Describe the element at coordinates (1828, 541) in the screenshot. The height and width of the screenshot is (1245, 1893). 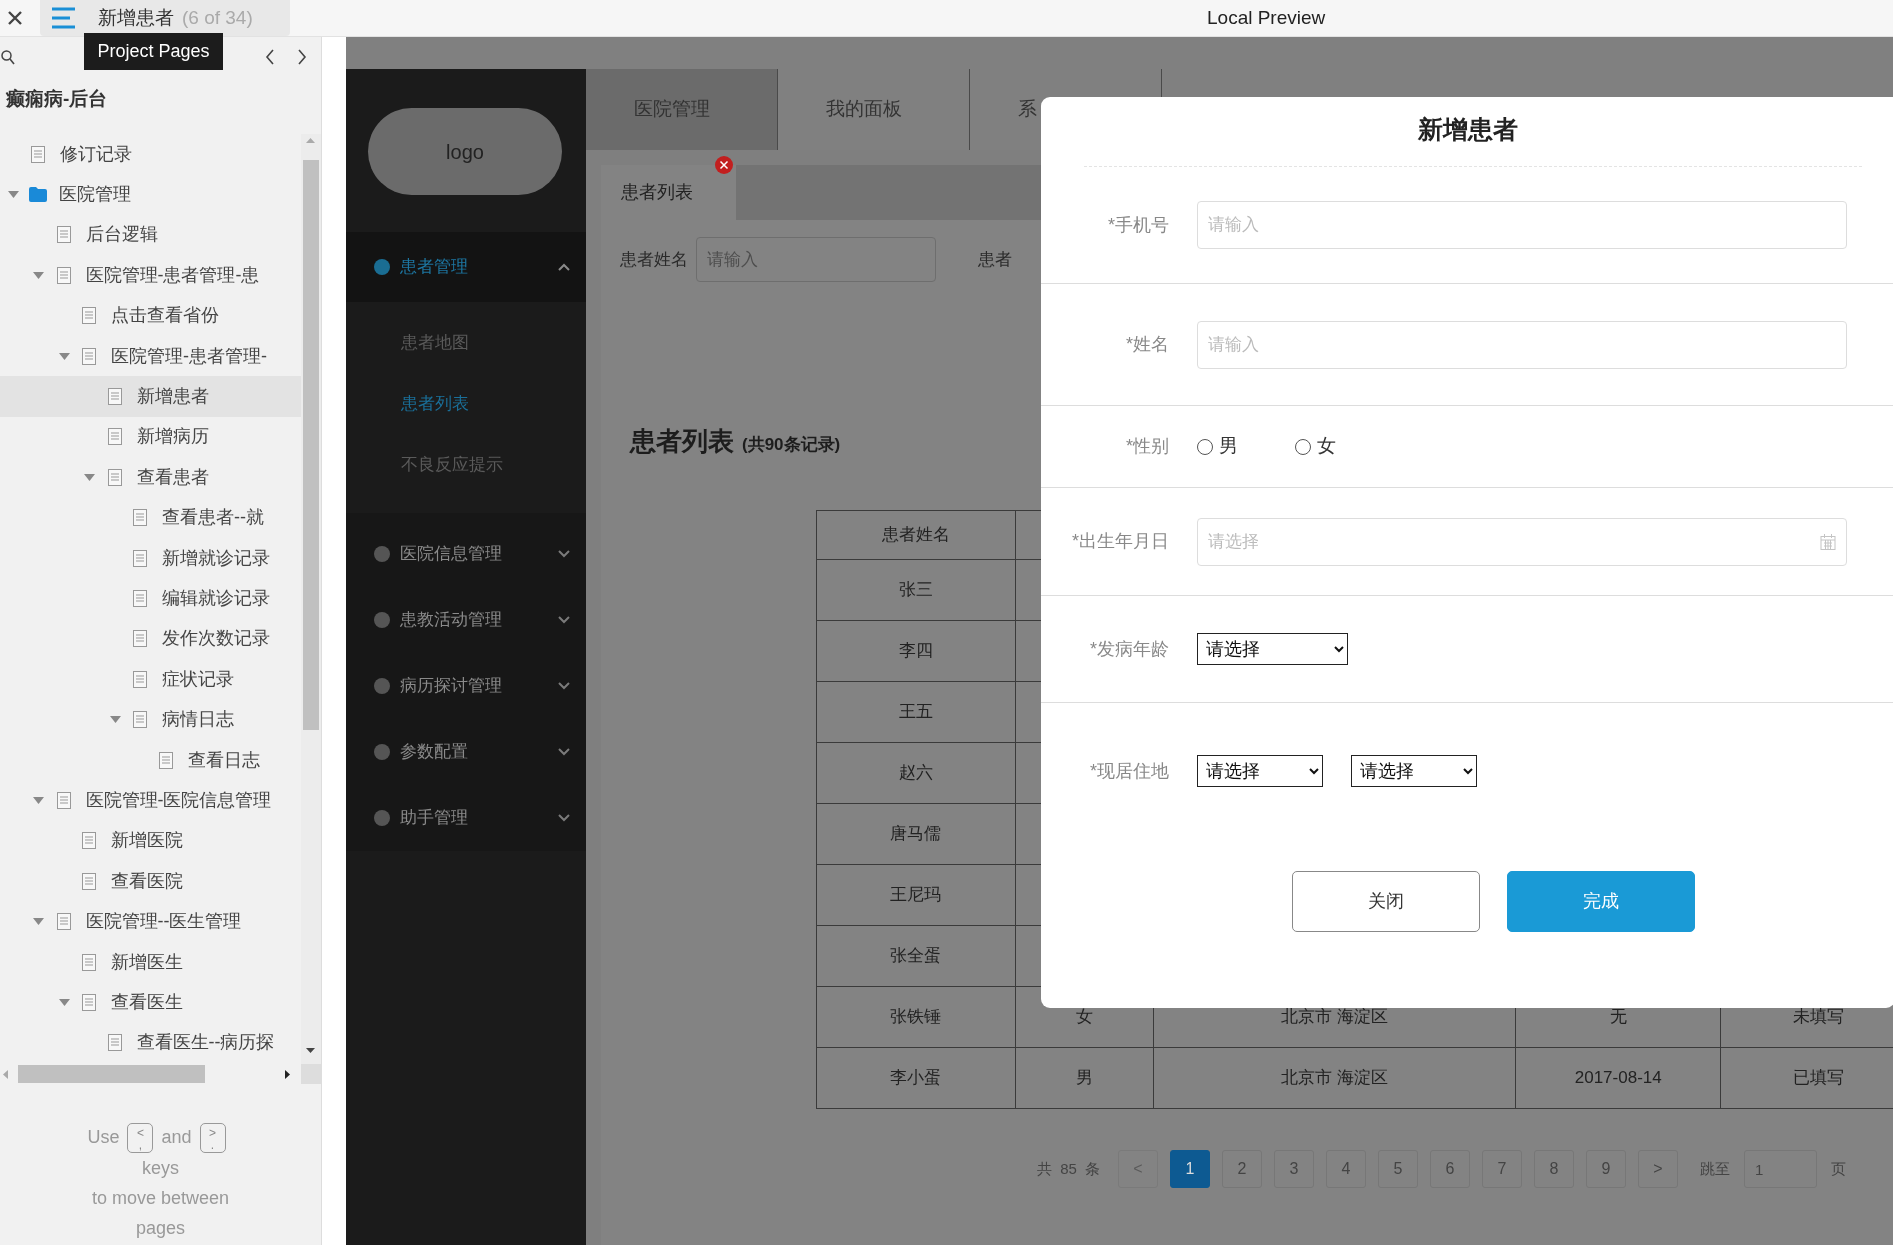
I see `calendar-icon` at that location.